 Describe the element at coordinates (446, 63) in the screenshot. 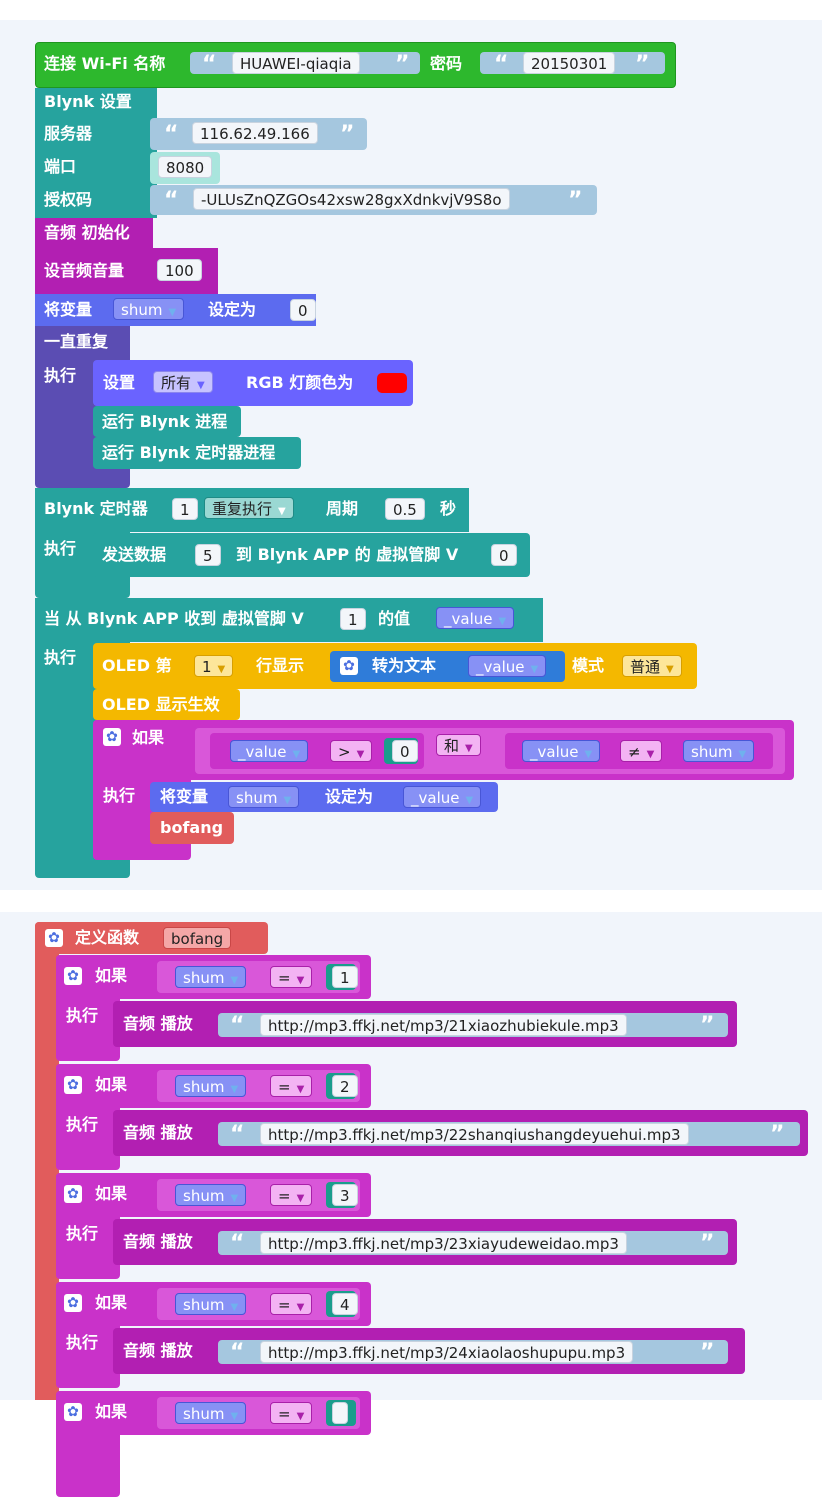

I see `wifi-password-label: 密码` at that location.